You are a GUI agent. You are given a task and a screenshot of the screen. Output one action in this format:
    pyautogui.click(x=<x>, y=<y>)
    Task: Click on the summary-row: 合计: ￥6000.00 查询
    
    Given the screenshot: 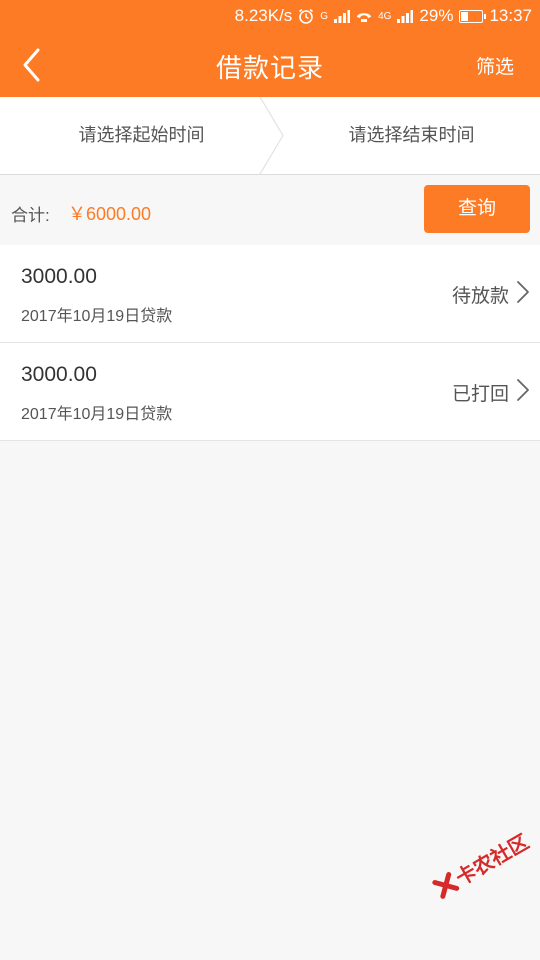 What is the action you would take?
    pyautogui.click(x=270, y=210)
    